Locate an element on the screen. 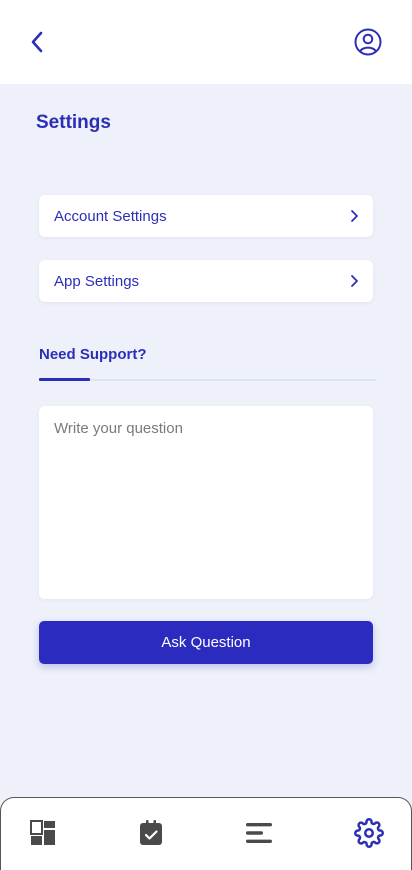 The width and height of the screenshot is (412, 870). tab-active-indicator is located at coordinates (64, 379).